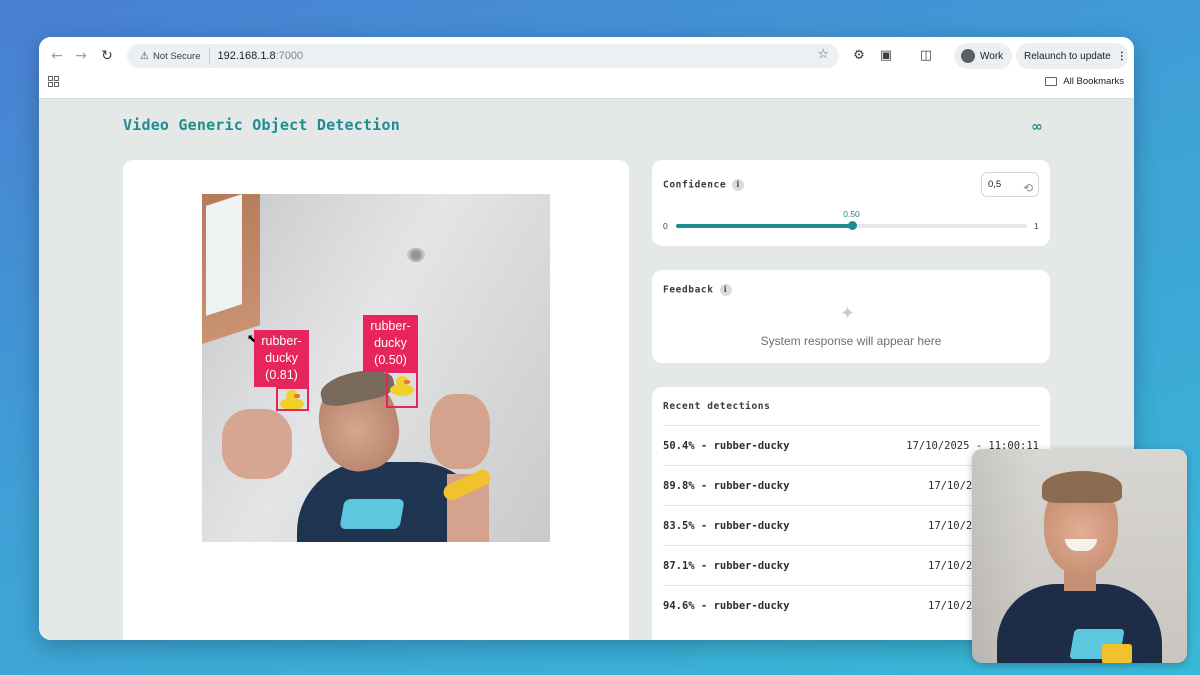  Describe the element at coordinates (726, 566) in the screenshot. I see `detection-row-label: 87.1% - rubber-ducky` at that location.